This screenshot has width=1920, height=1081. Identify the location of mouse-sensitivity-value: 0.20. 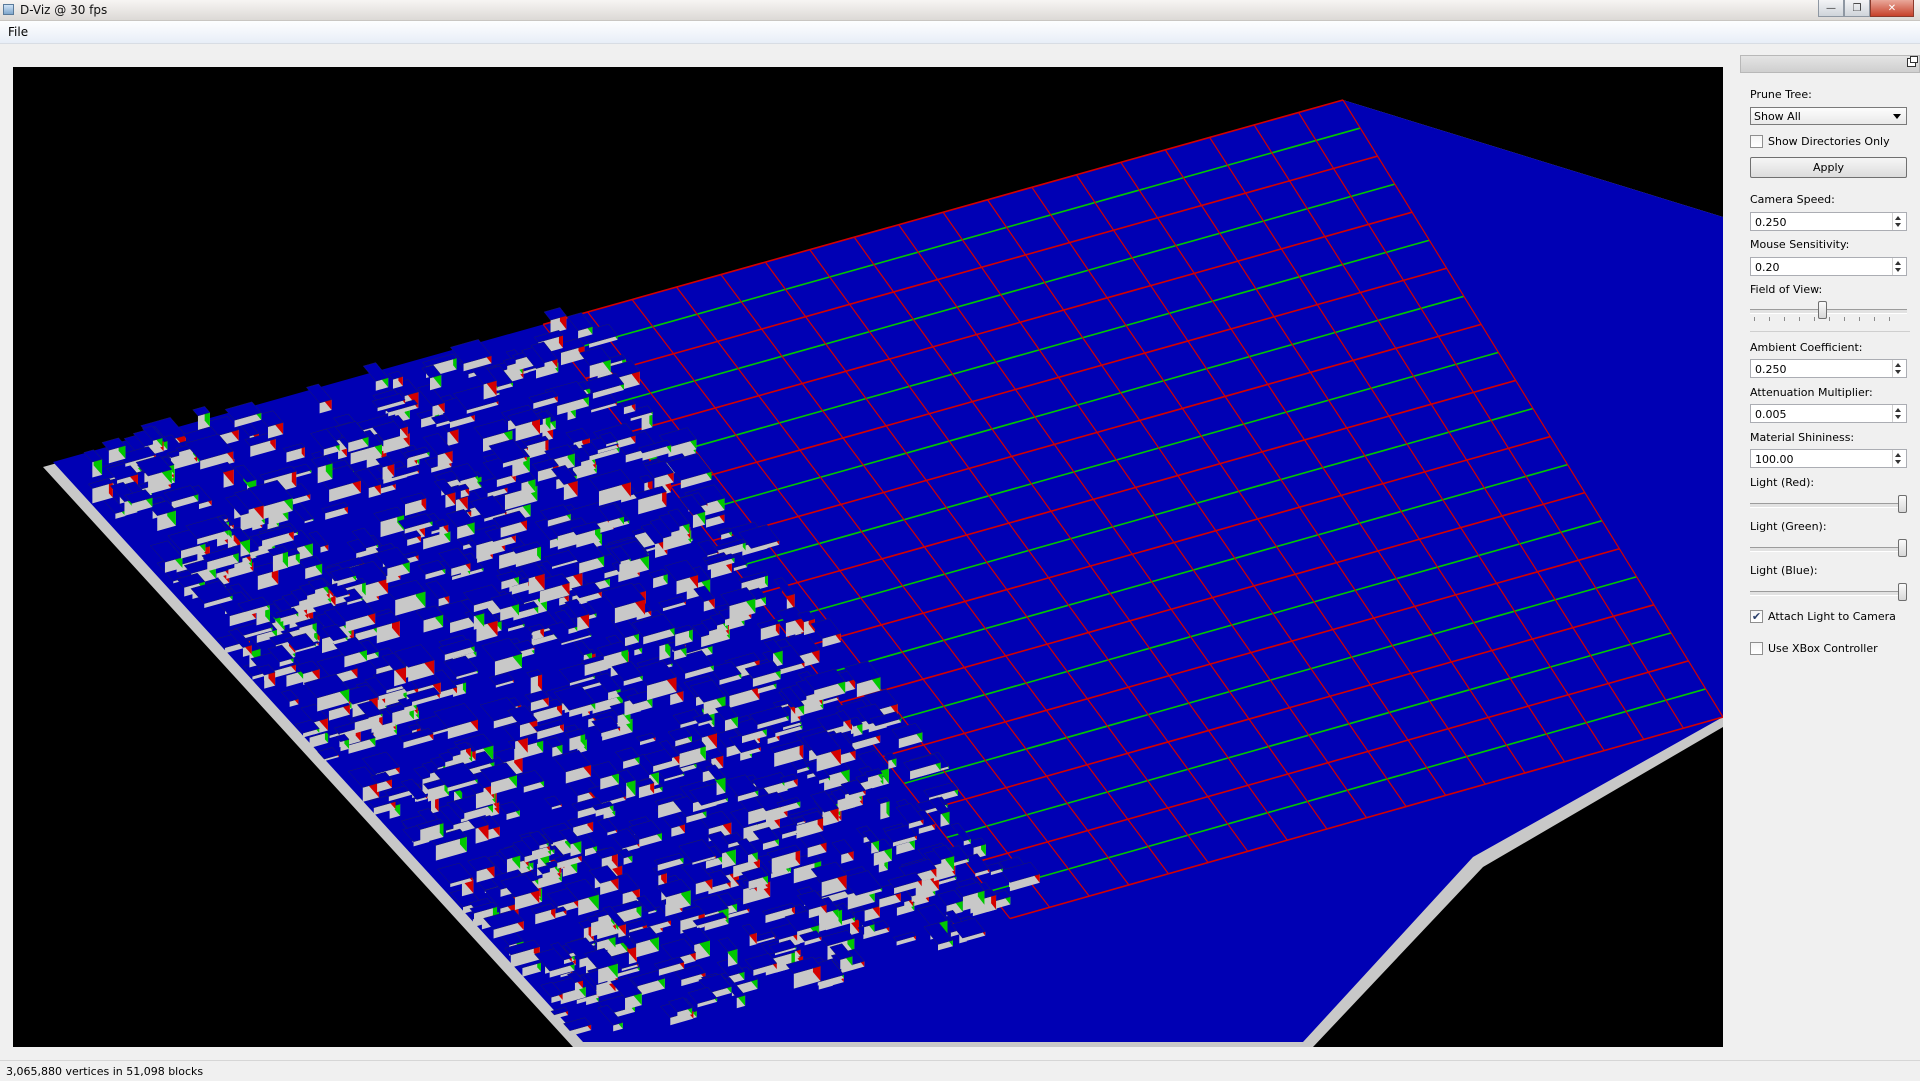
(1767, 267).